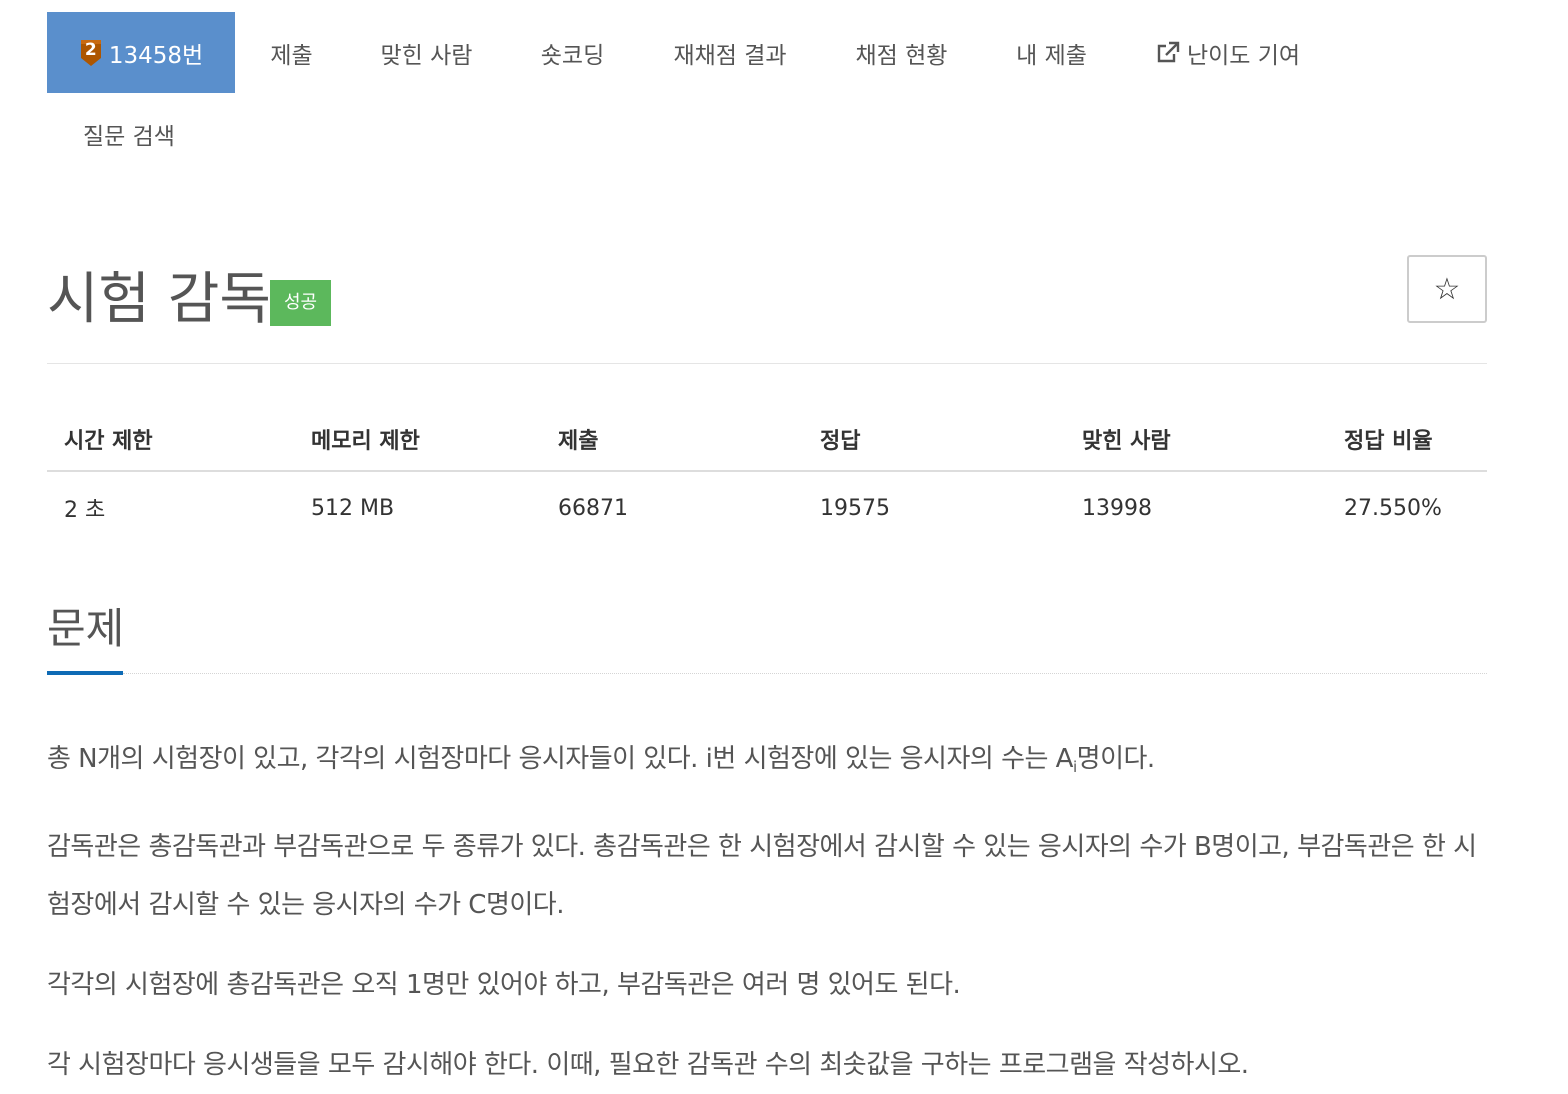 Image resolution: width=1568 pixels, height=1094 pixels. Describe the element at coordinates (767, 507) in the screenshot. I see `table-row: 2 초 512 MB 66871 19575 13998 27.550%` at that location.